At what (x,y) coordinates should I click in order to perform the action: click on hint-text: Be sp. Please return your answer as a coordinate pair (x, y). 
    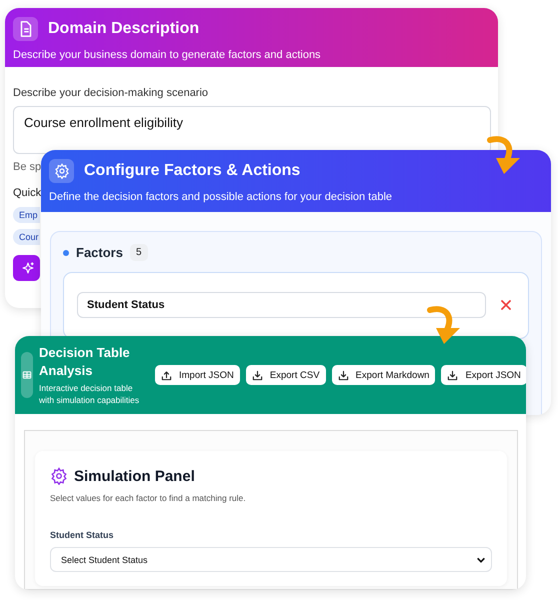
    Looking at the image, I should click on (27, 167).